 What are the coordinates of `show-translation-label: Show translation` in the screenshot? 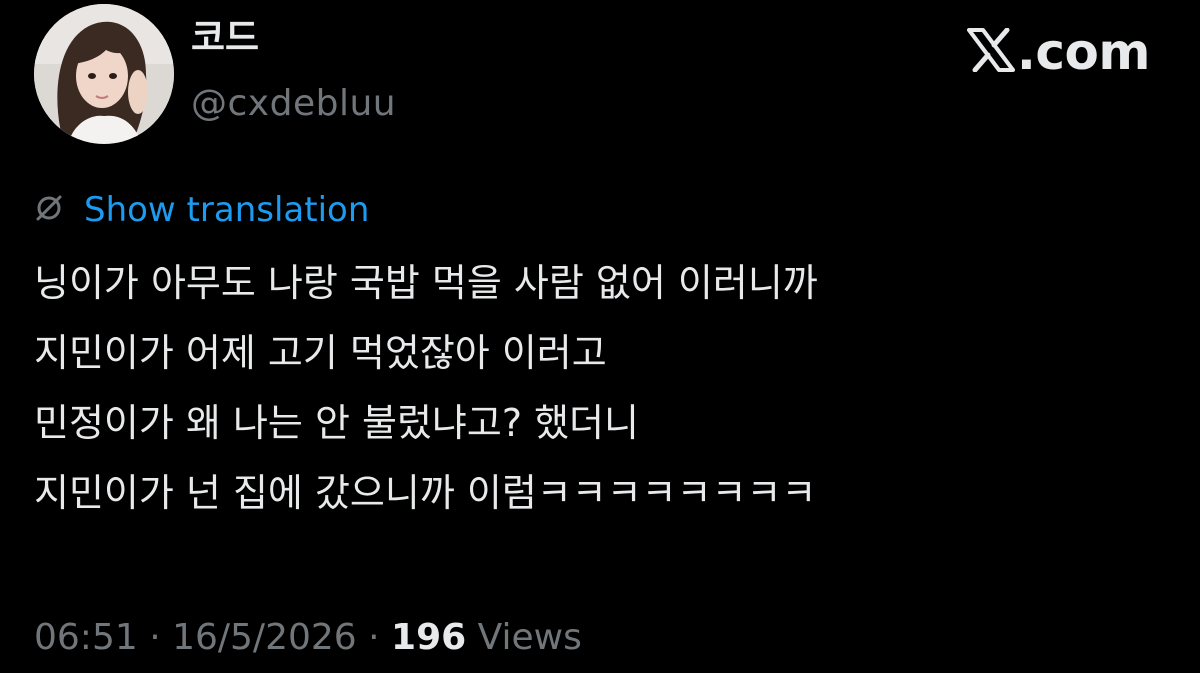 It's located at (227, 210).